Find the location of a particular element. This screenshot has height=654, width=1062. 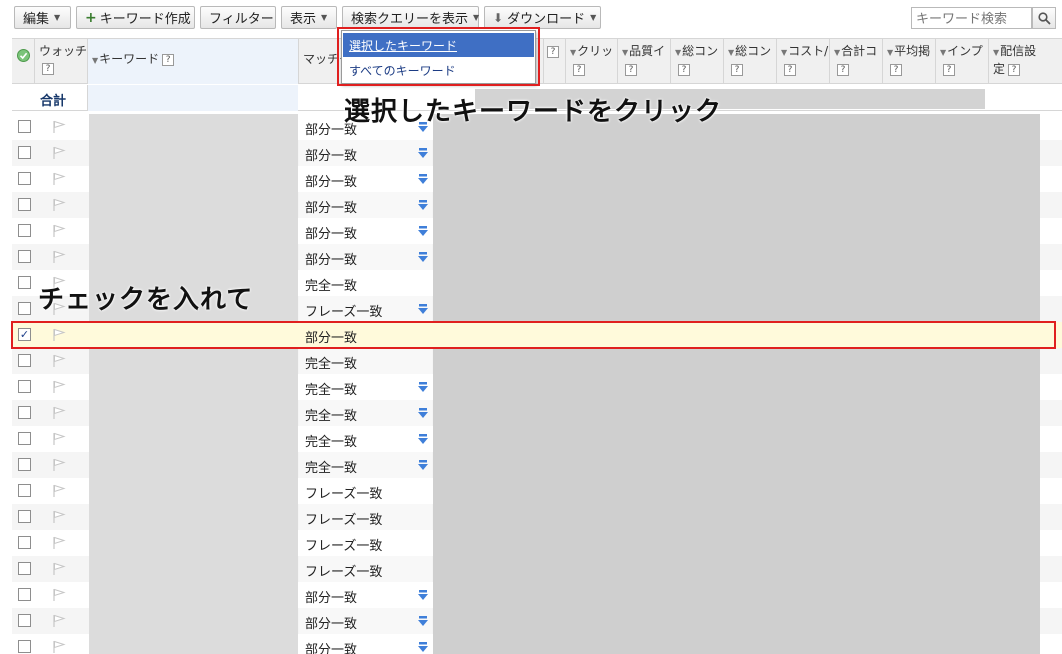

keyword-search-input is located at coordinates (971, 18).